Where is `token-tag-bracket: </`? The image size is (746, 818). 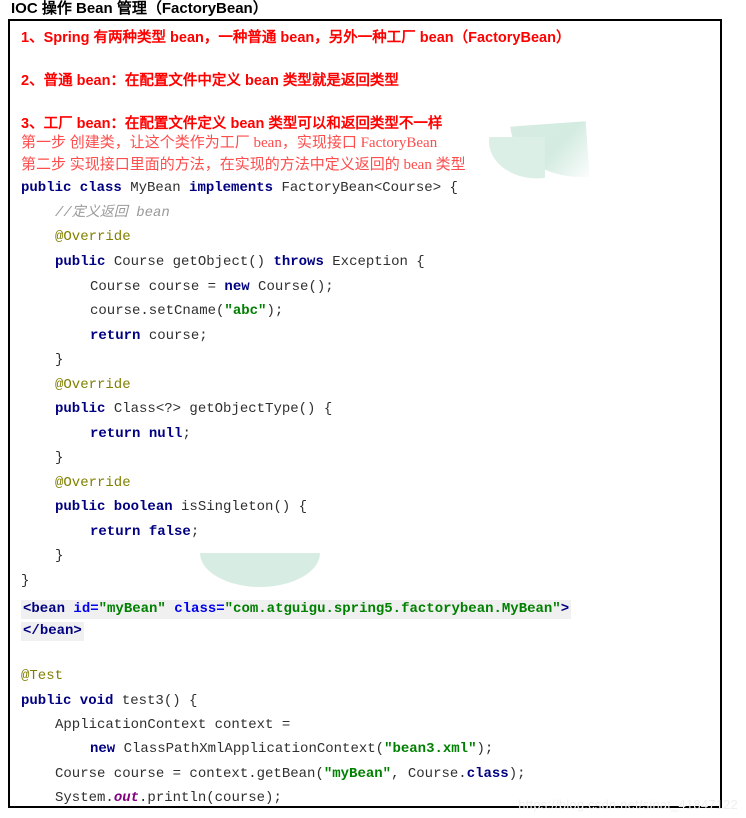 token-tag-bracket: </ is located at coordinates (31, 631).